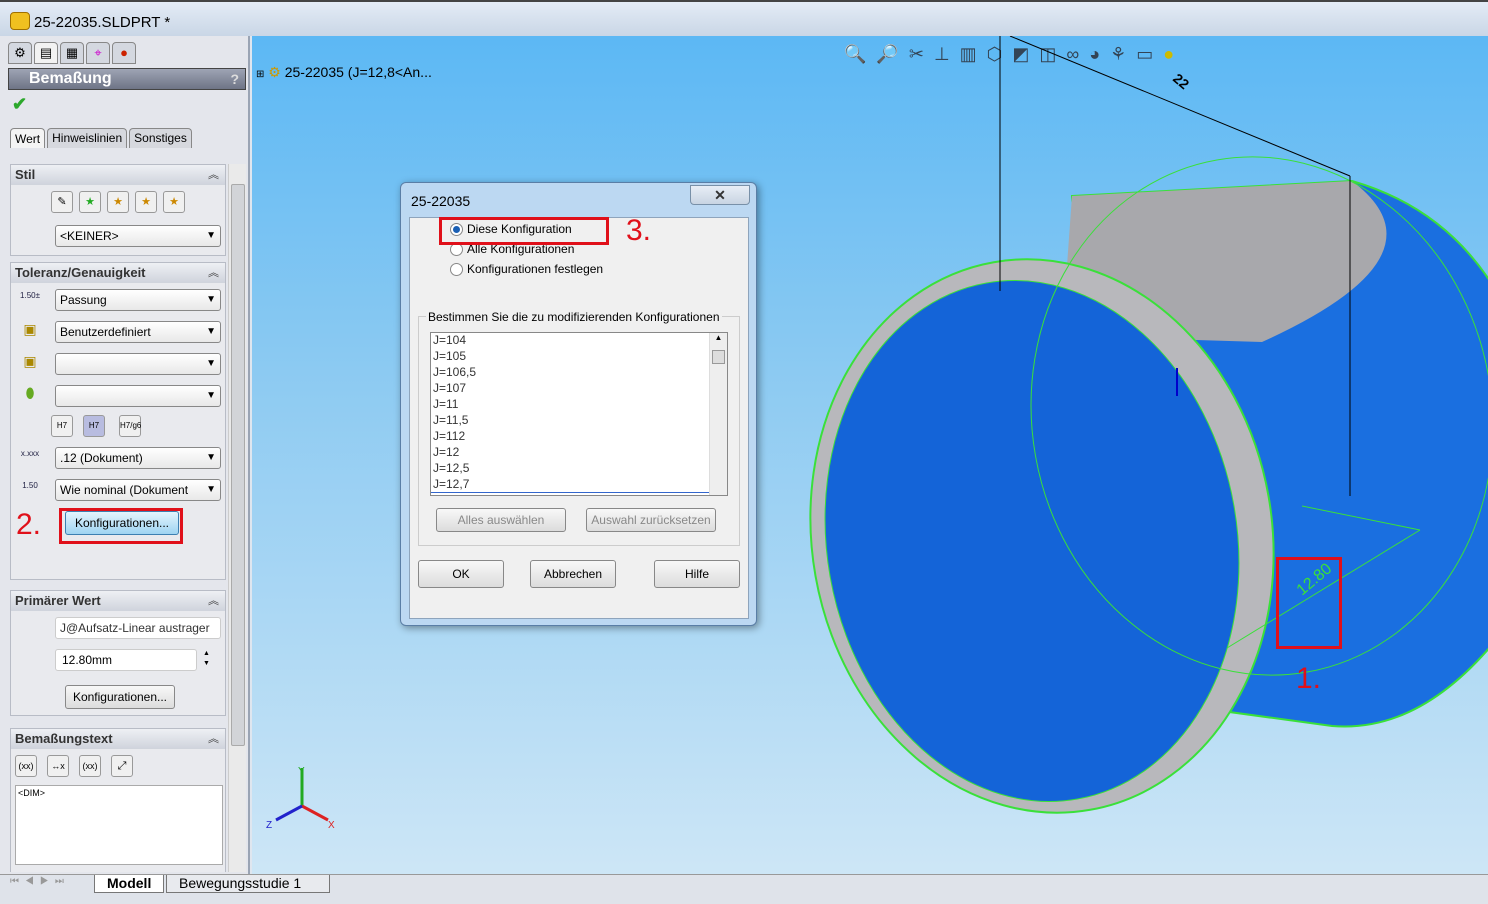  I want to click on list-item: J=11,5, so click(579, 421).